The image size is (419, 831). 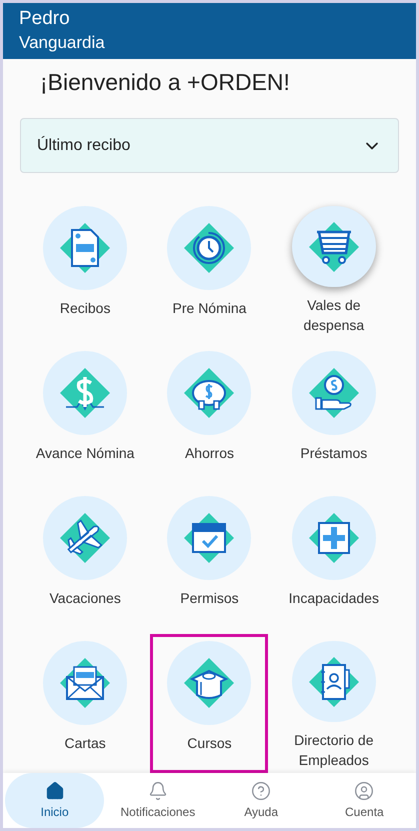 What do you see at coordinates (85, 683) in the screenshot?
I see `envelope-icon` at bounding box center [85, 683].